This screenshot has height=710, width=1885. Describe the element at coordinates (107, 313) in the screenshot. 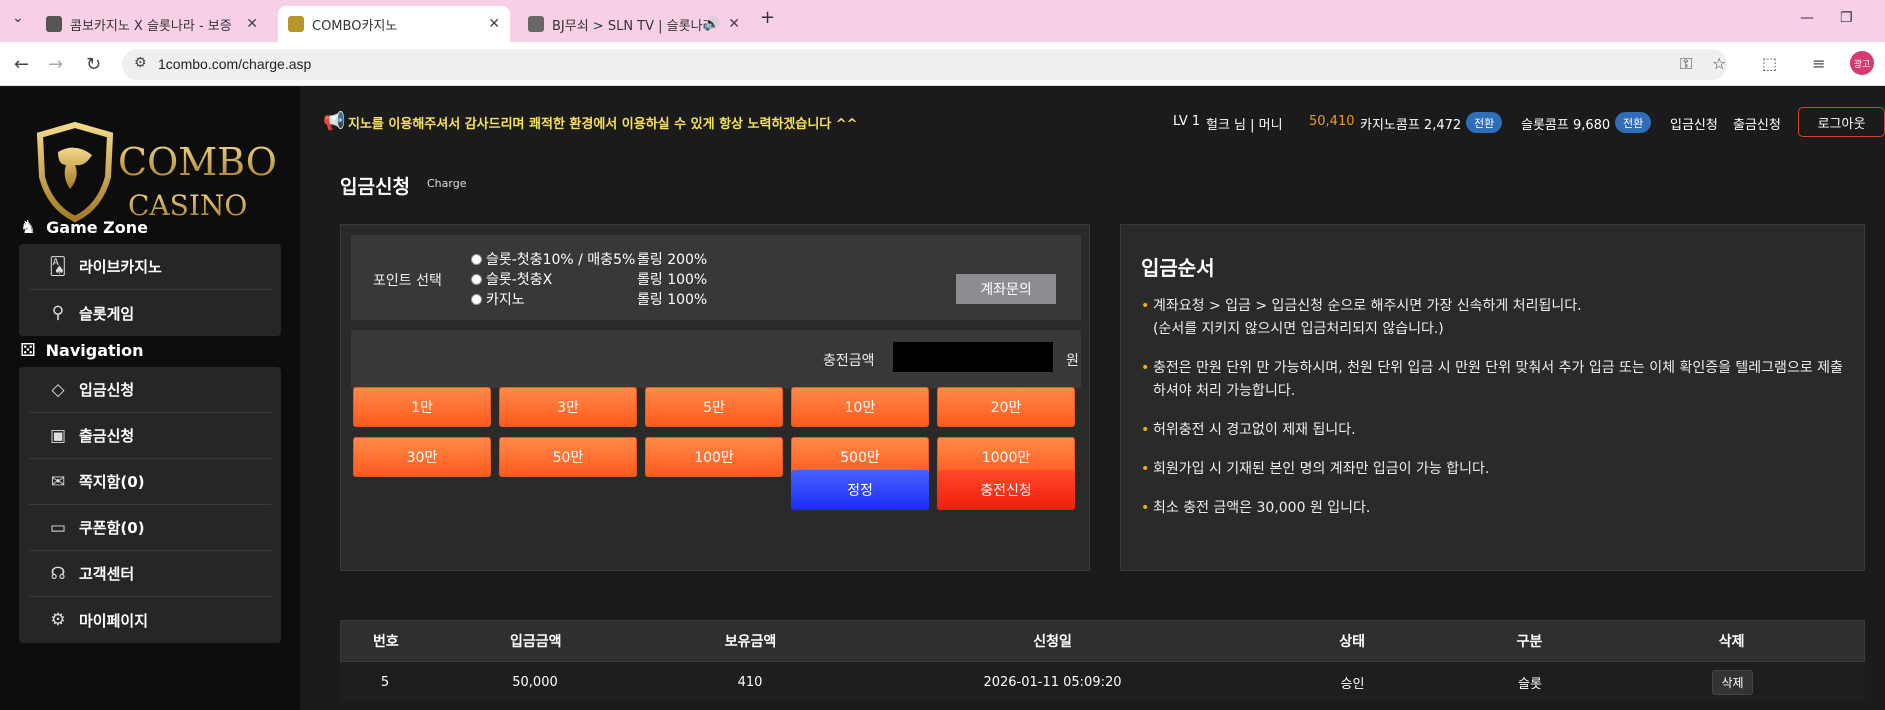

I see `sidebar-item-label: 슬롯게임` at that location.